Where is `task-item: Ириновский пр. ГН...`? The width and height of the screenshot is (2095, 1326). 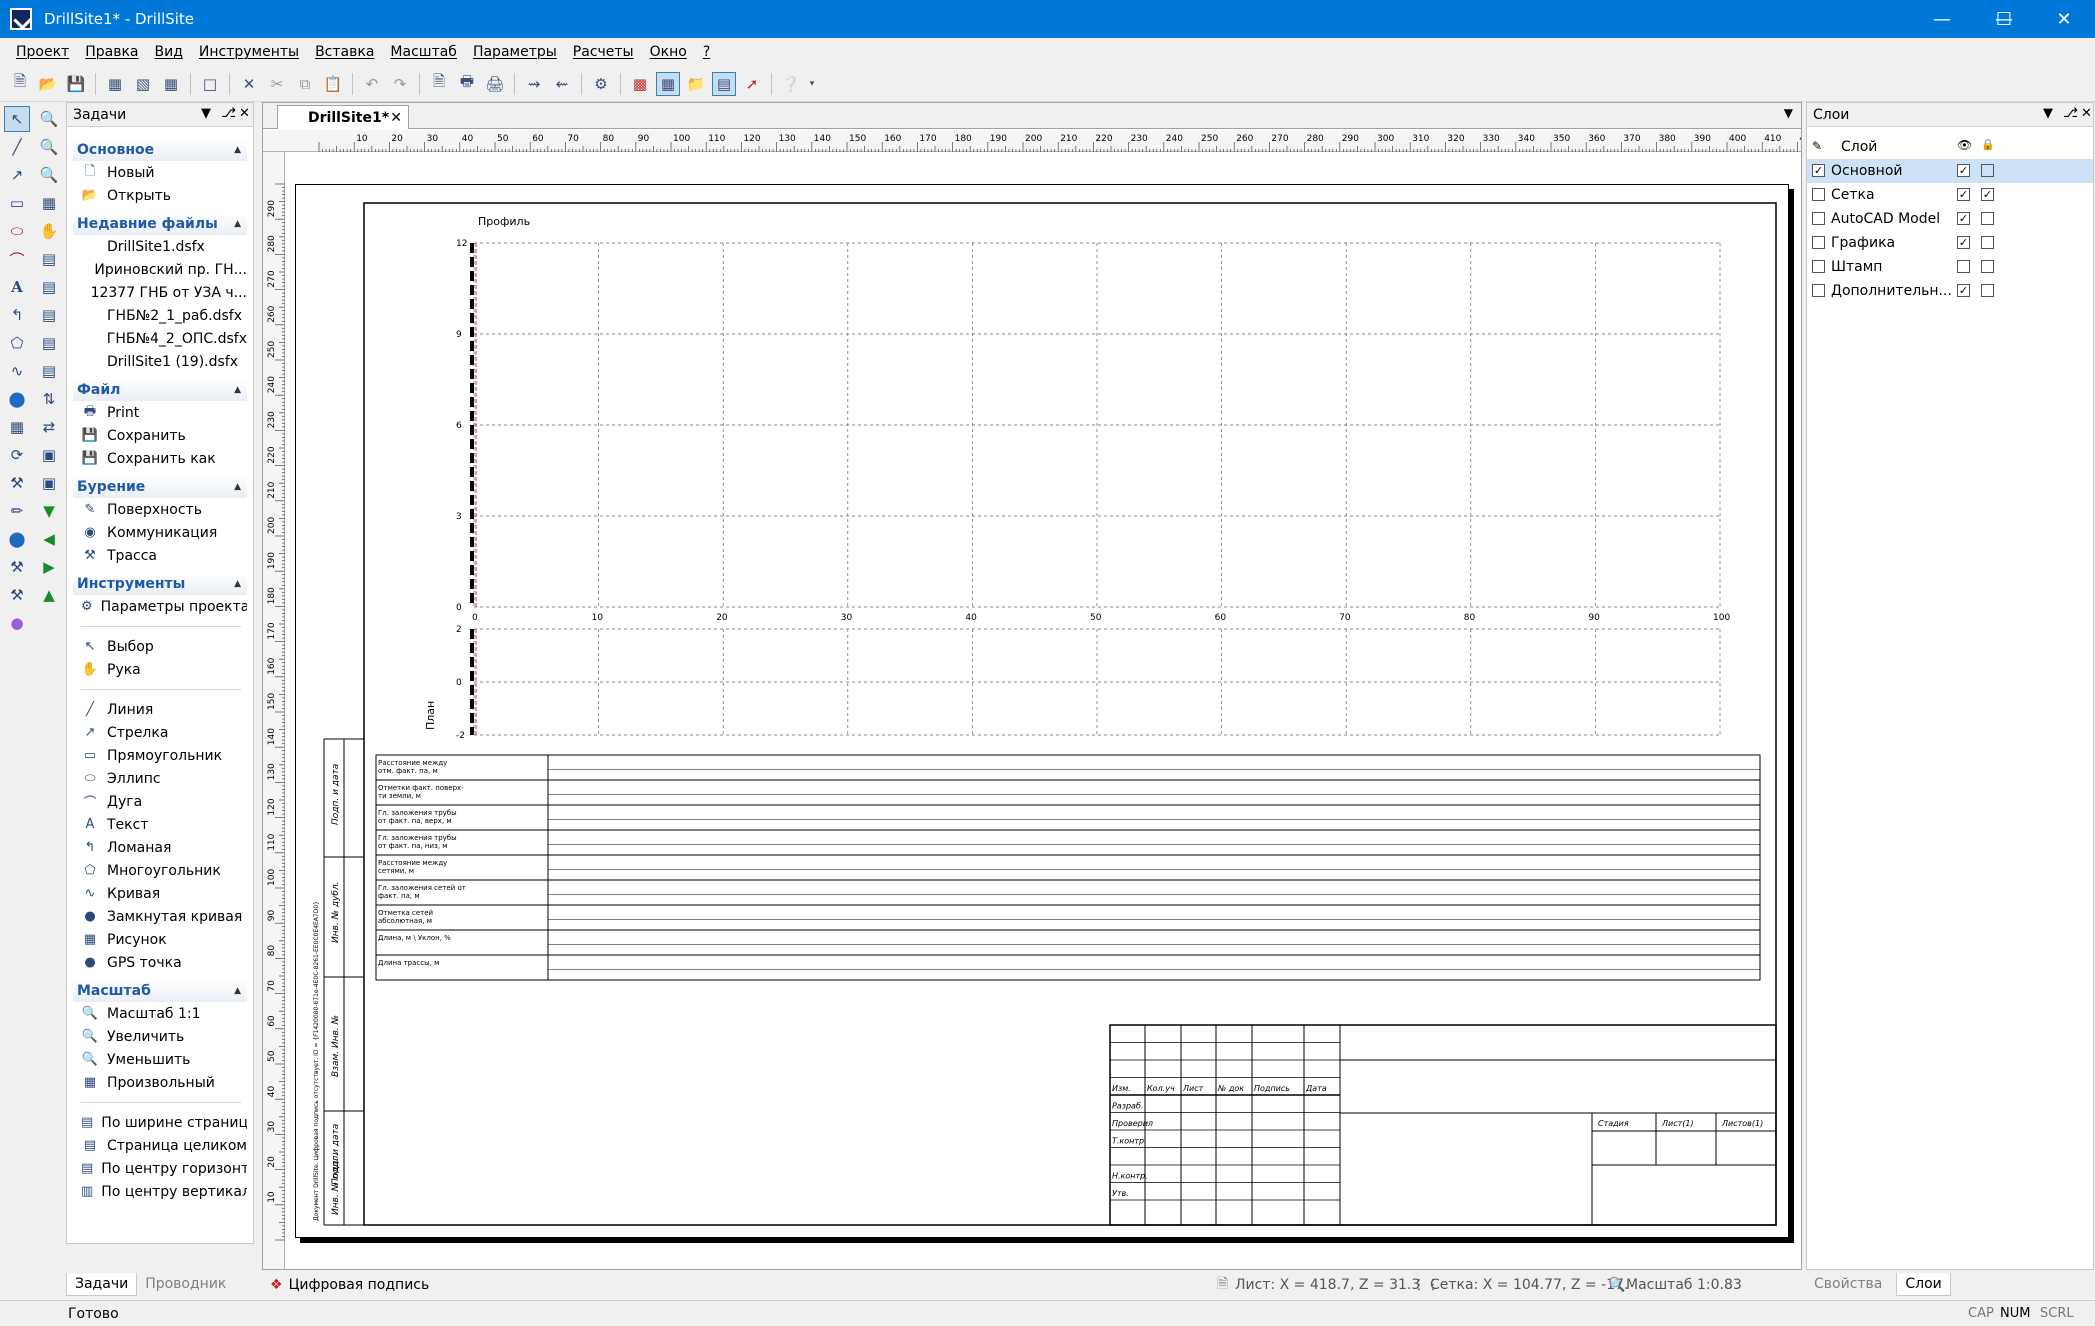 task-item: Ириновский пр. ГН... is located at coordinates (160, 269).